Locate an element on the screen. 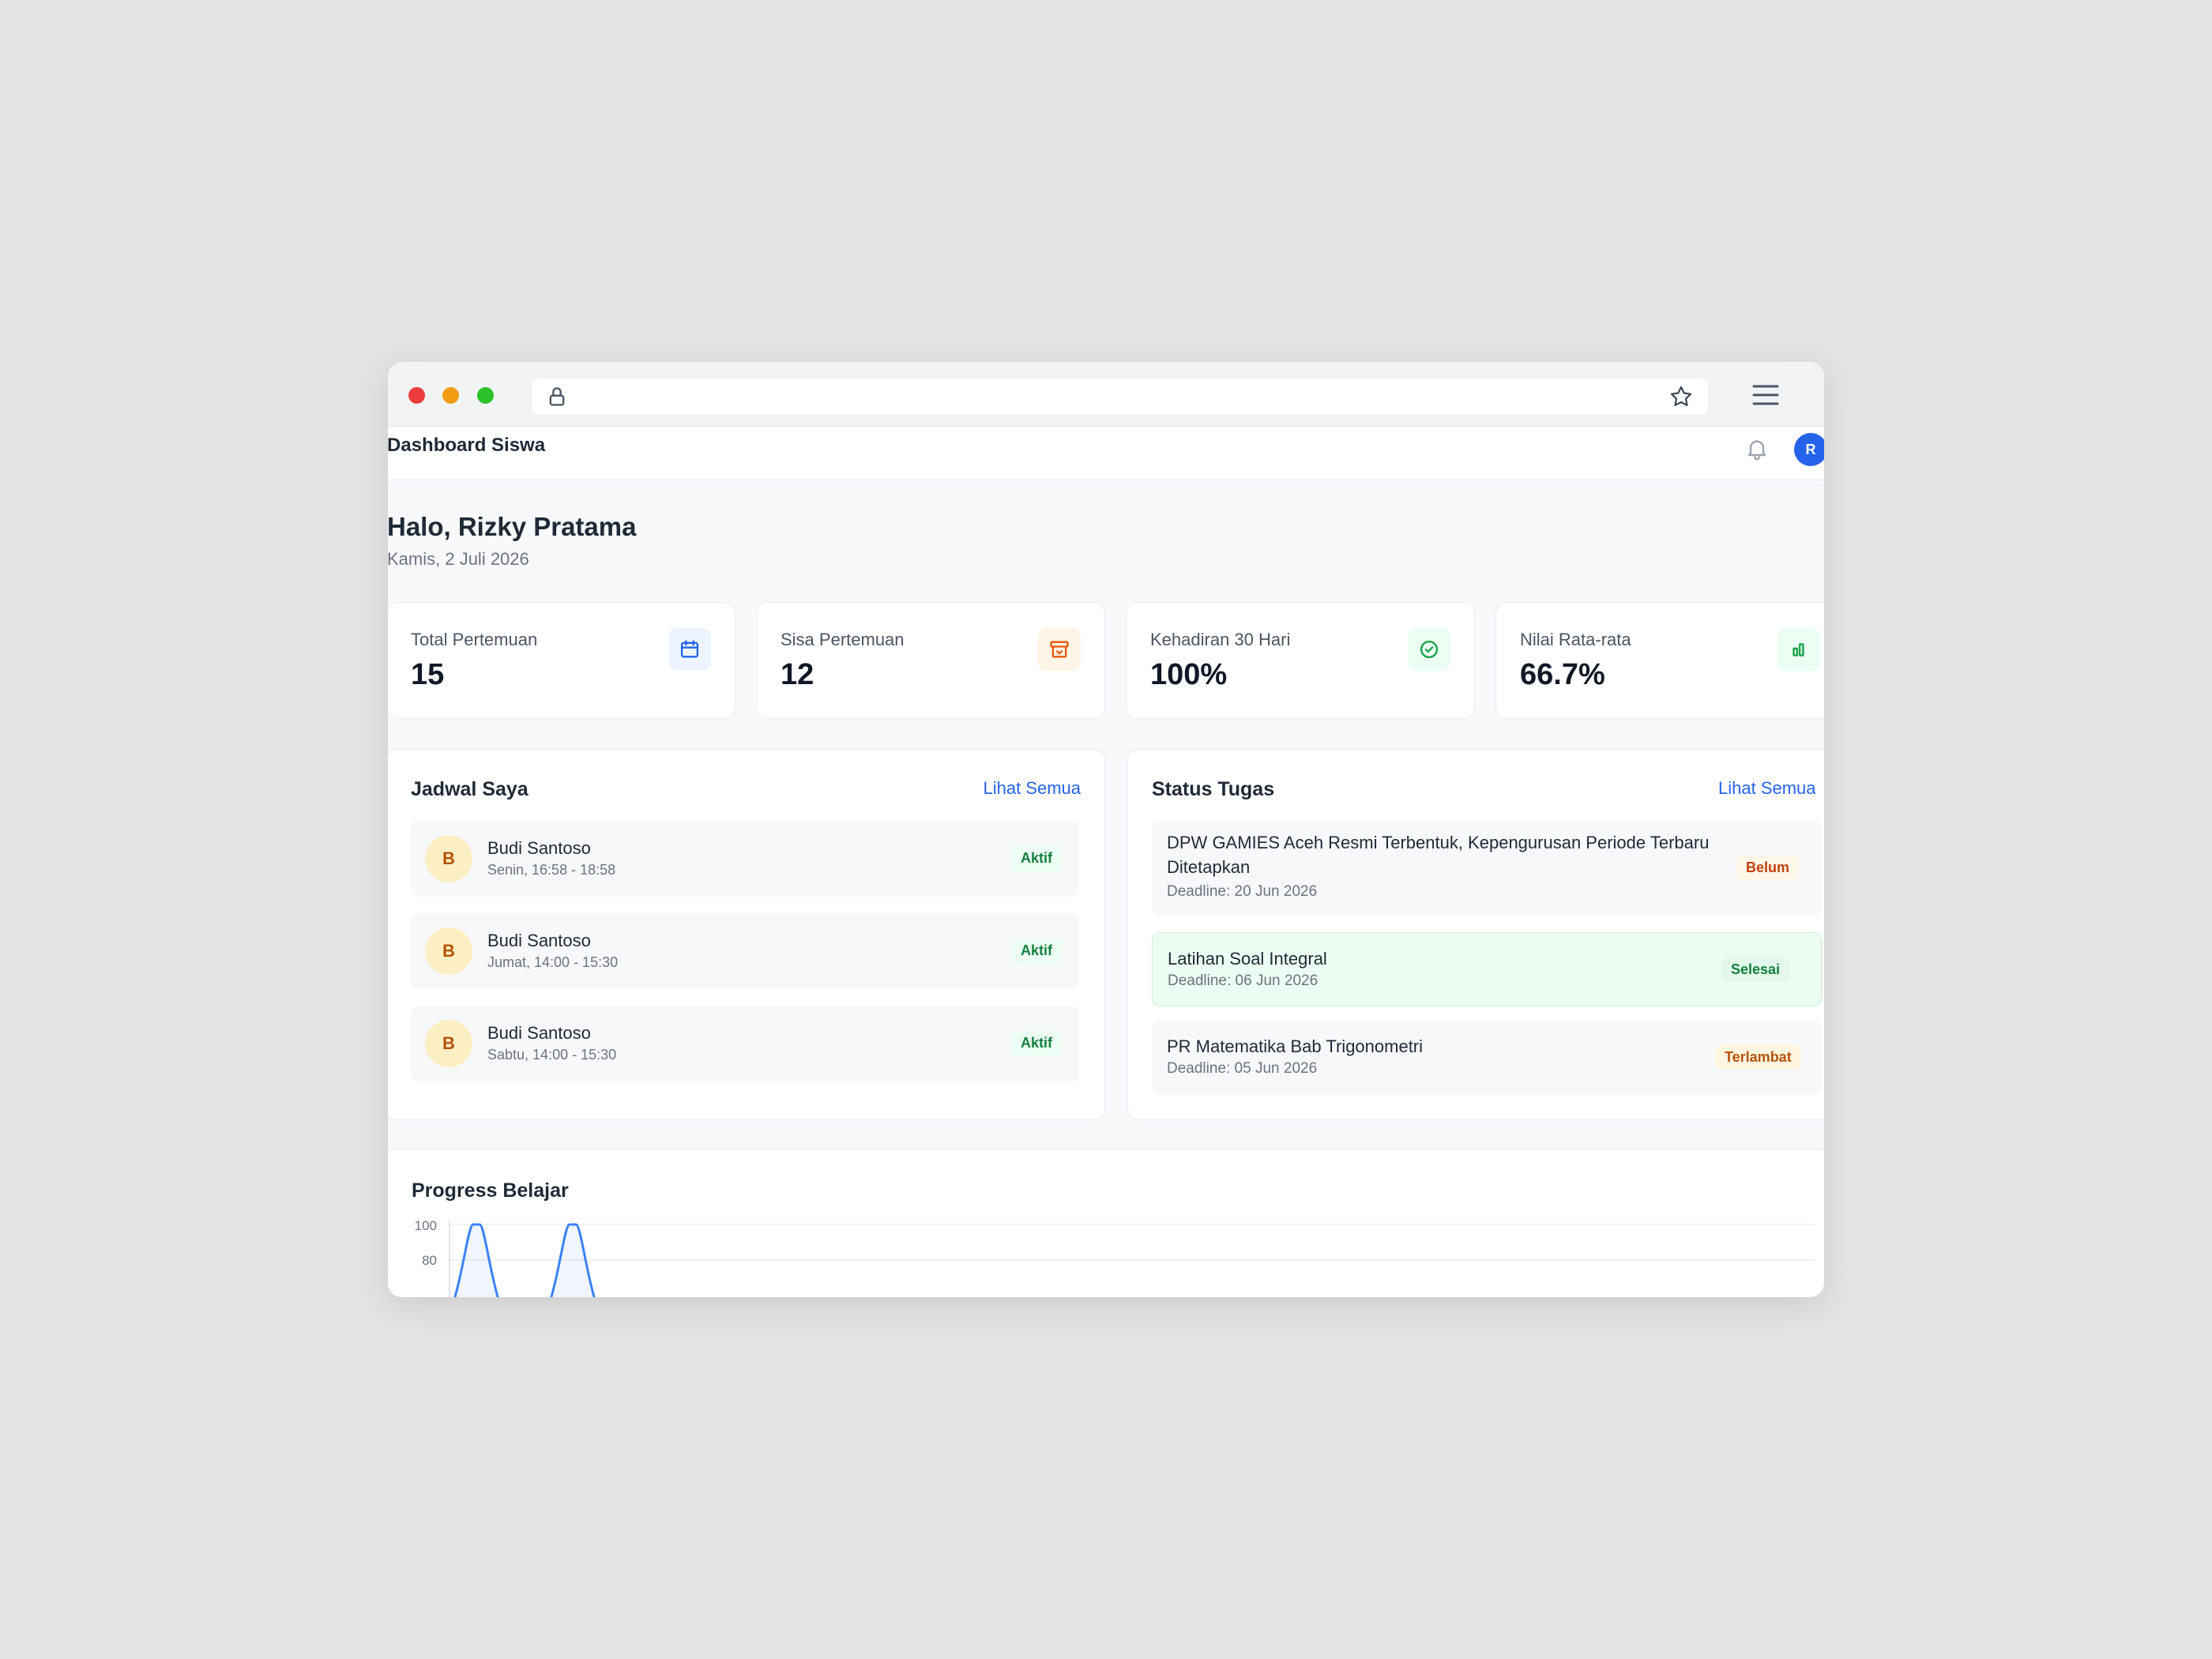 This screenshot has width=2212, height=1659. stat-label: Sisa Pertemuan is located at coordinates (843, 639).